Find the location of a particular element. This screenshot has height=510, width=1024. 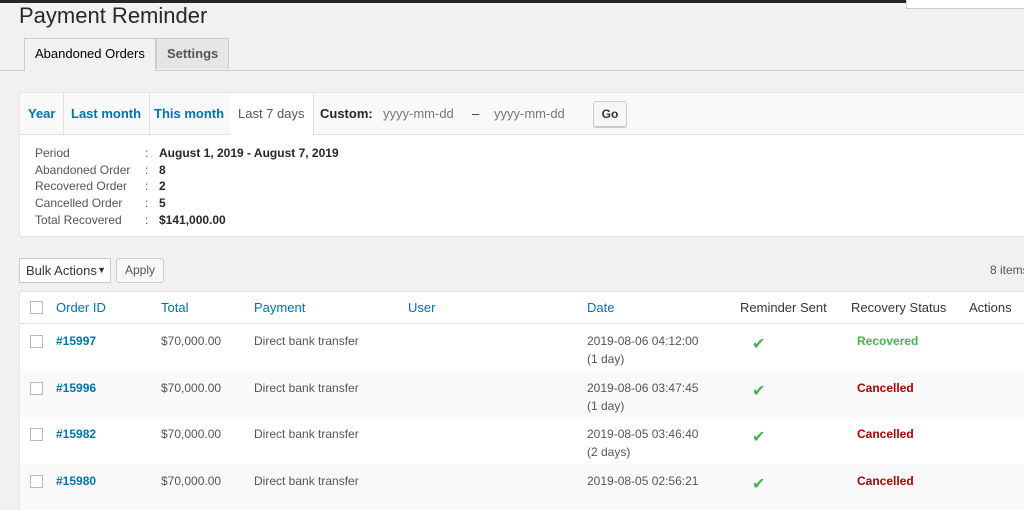

items-count: 8 items is located at coordinates (1007, 270).